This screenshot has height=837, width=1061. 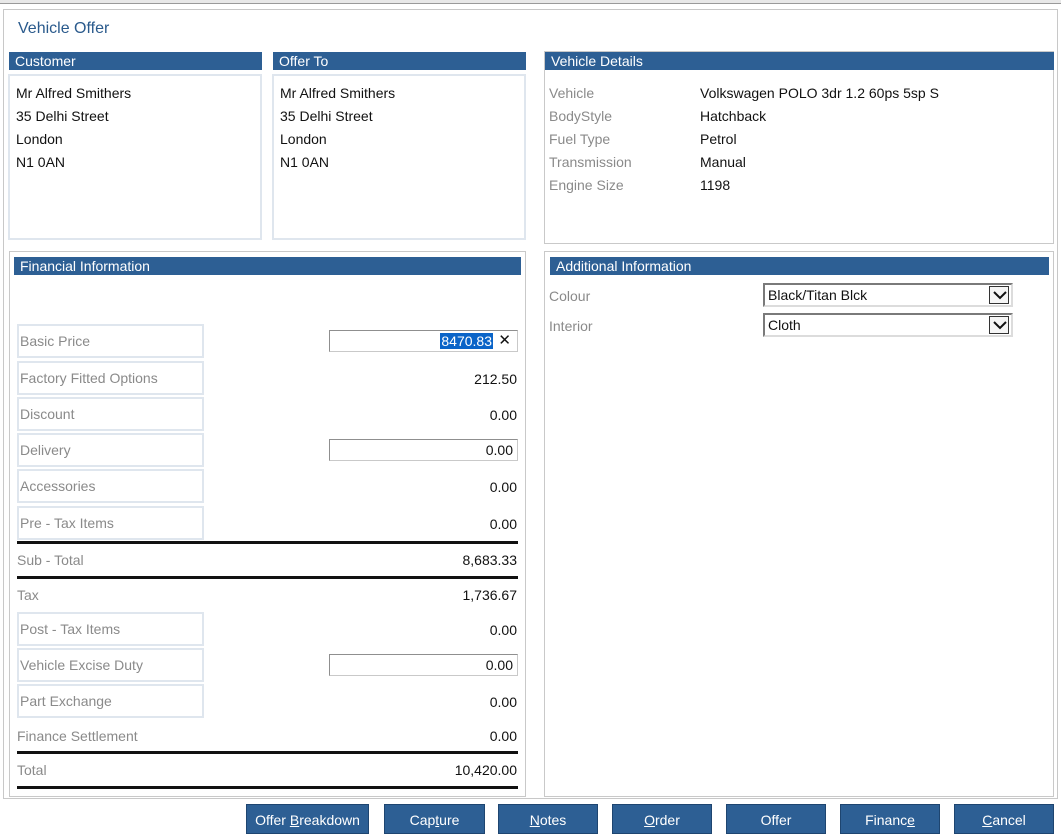 What do you see at coordinates (590, 162) in the screenshot?
I see `transmission-label: Transmission` at bounding box center [590, 162].